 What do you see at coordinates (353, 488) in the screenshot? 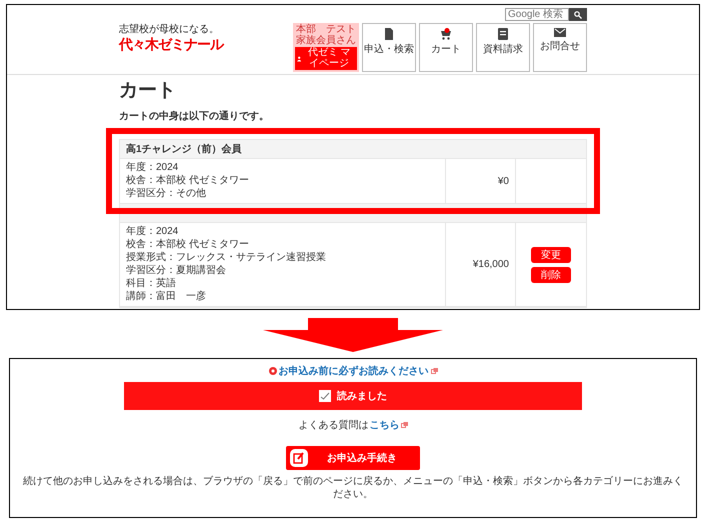
I see `note-text: 続けて他のお申し込みをされる場合は、ブラウザの「戻る」で前のページに戻るか、メニューの「申込・検索」ボタンから各カテゴリーにお進みください。` at bounding box center [353, 488].